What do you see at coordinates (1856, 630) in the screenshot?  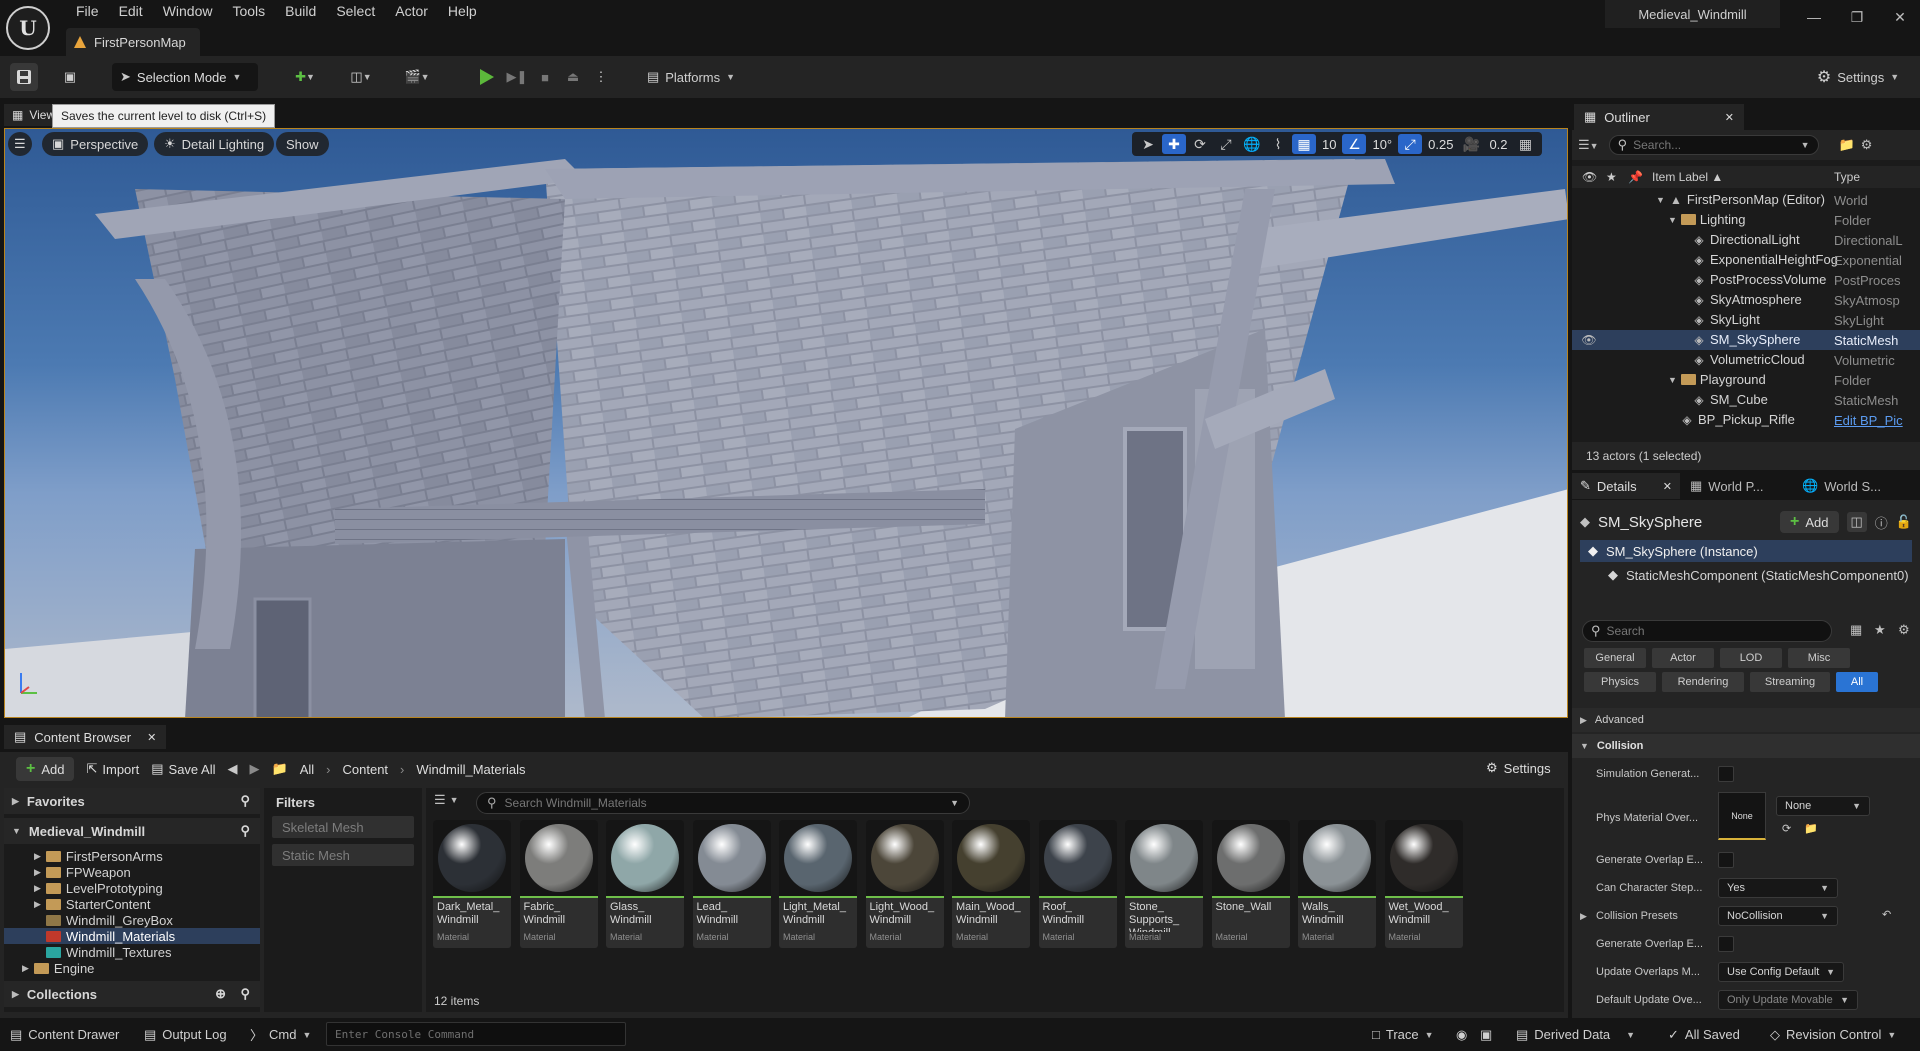 I see `table-view-icon: ▦` at bounding box center [1856, 630].